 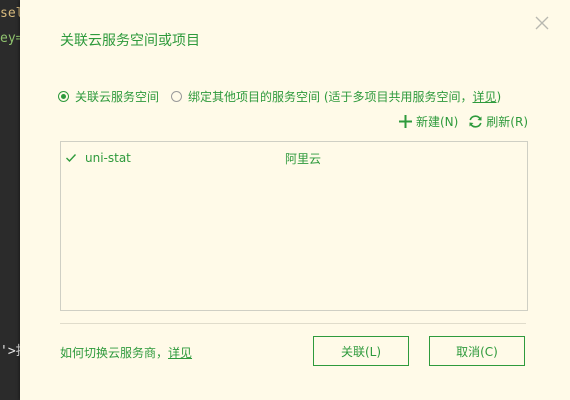 I want to click on close-button, so click(x=542, y=23).